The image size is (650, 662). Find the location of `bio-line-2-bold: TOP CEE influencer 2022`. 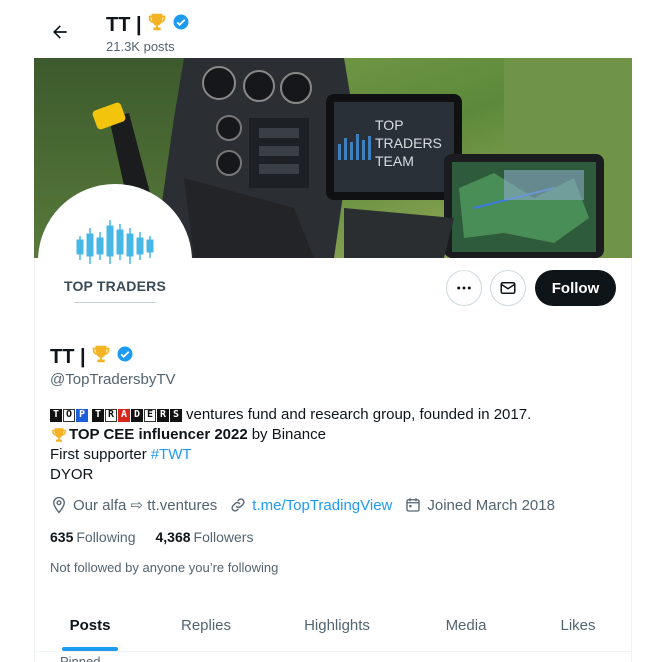

bio-line-2-bold: TOP CEE influencer 2022 is located at coordinates (158, 434).